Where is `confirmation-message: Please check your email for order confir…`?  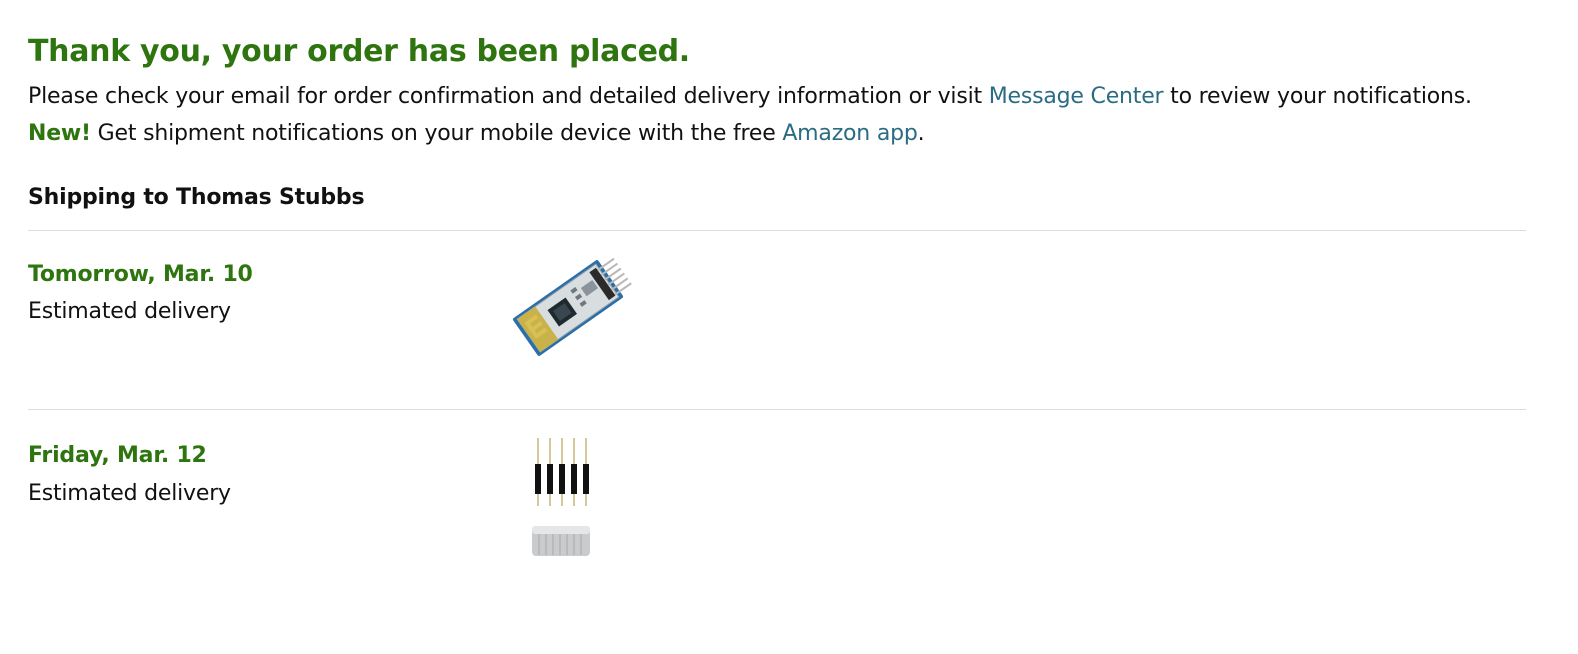
confirmation-message: Please check your email for order confir… is located at coordinates (777, 115).